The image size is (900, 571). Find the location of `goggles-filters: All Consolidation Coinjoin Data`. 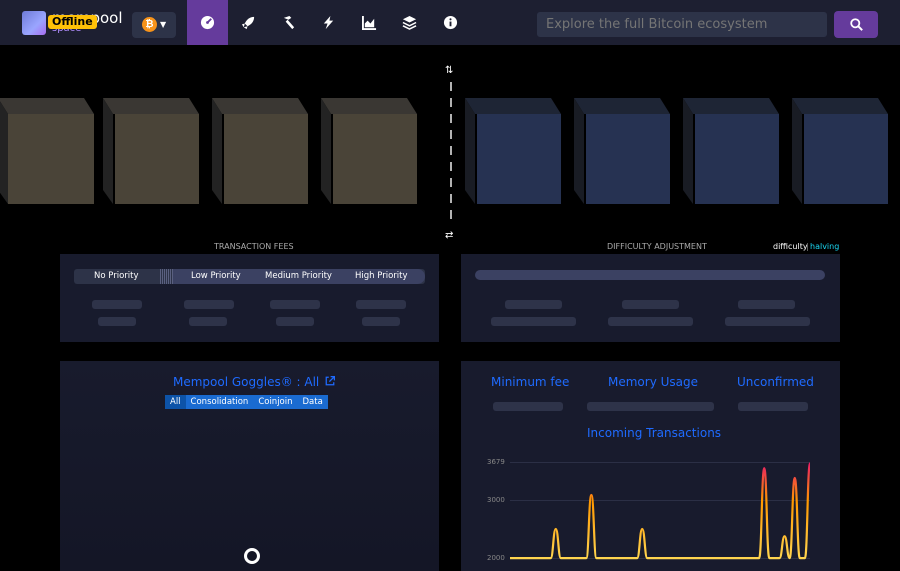

goggles-filters: All Consolidation Coinjoin Data is located at coordinates (246, 402).